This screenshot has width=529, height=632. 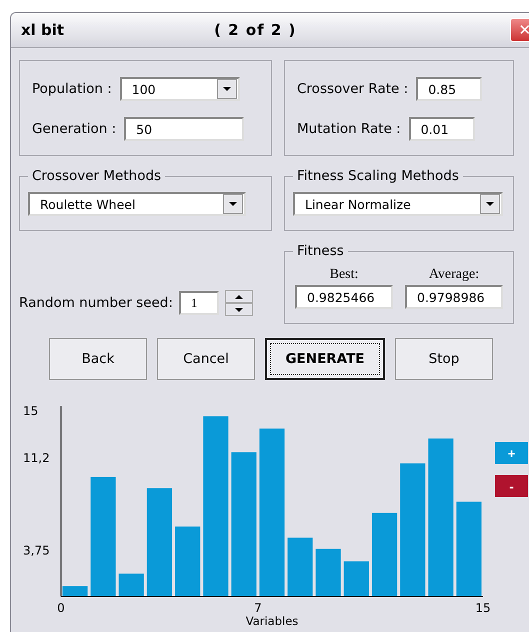 I want to click on spin-up-button, so click(x=238, y=296).